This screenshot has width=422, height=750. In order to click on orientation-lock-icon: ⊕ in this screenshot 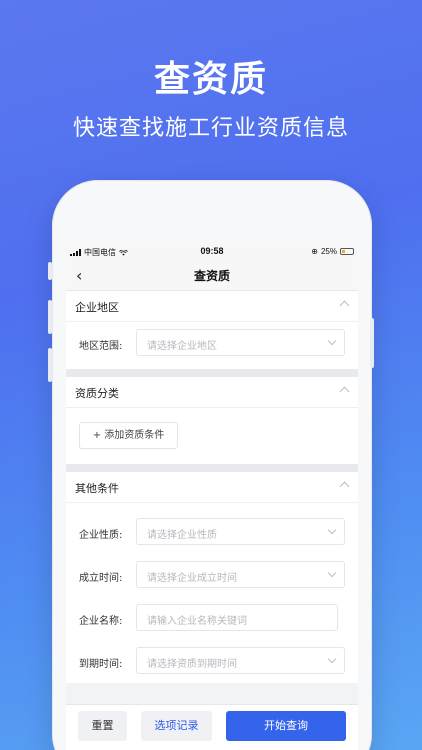, I will do `click(314, 251)`.